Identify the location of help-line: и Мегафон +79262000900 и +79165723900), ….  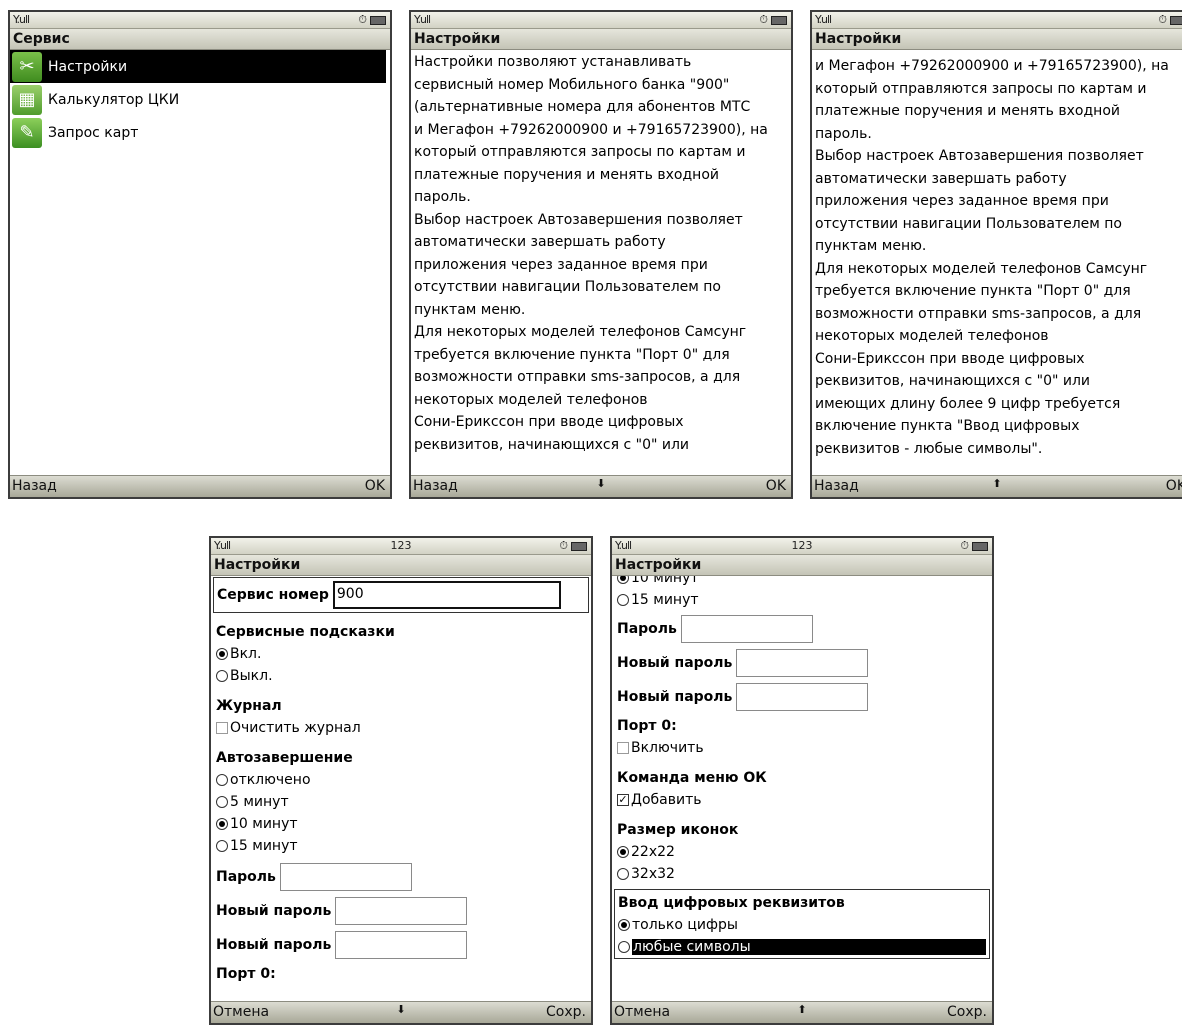
(992, 66).